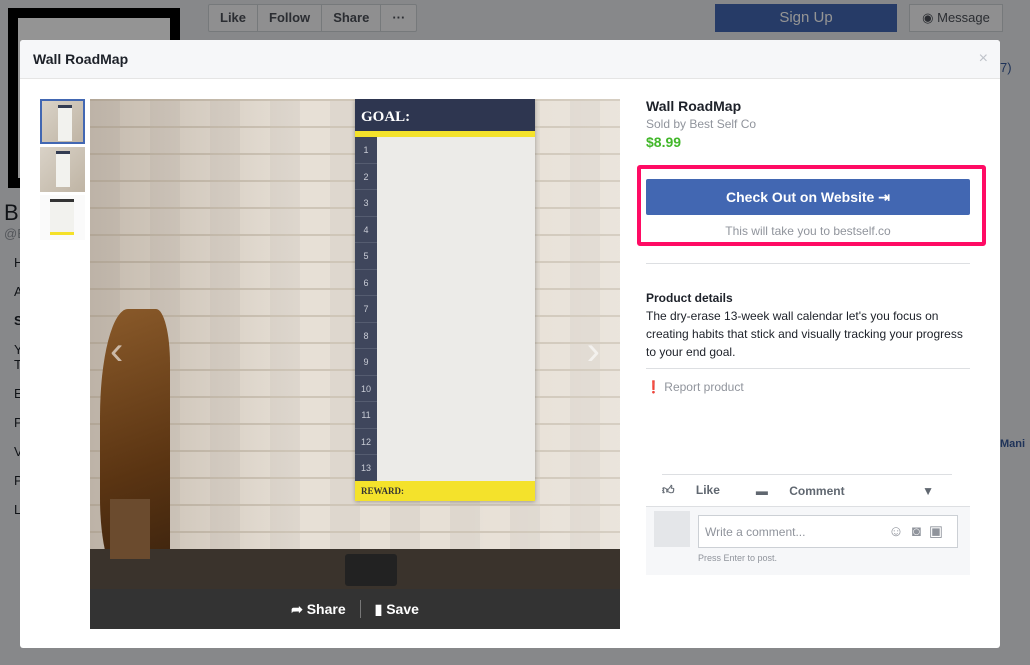  What do you see at coordinates (653, 387) in the screenshot?
I see `alert-icon: ❗` at bounding box center [653, 387].